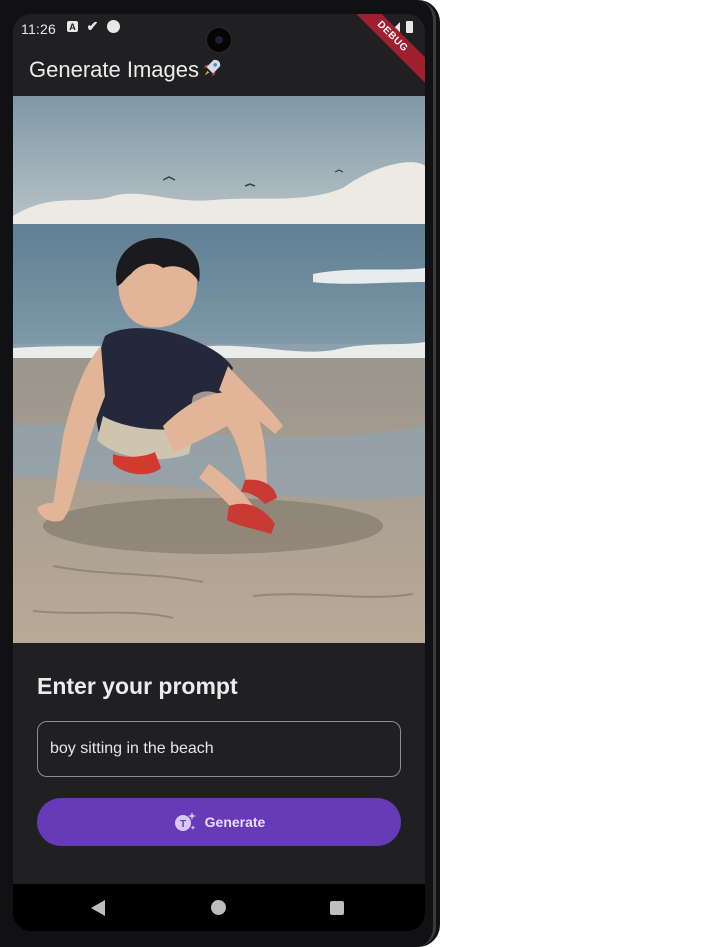  I want to click on status-time: 11:26, so click(38, 29).